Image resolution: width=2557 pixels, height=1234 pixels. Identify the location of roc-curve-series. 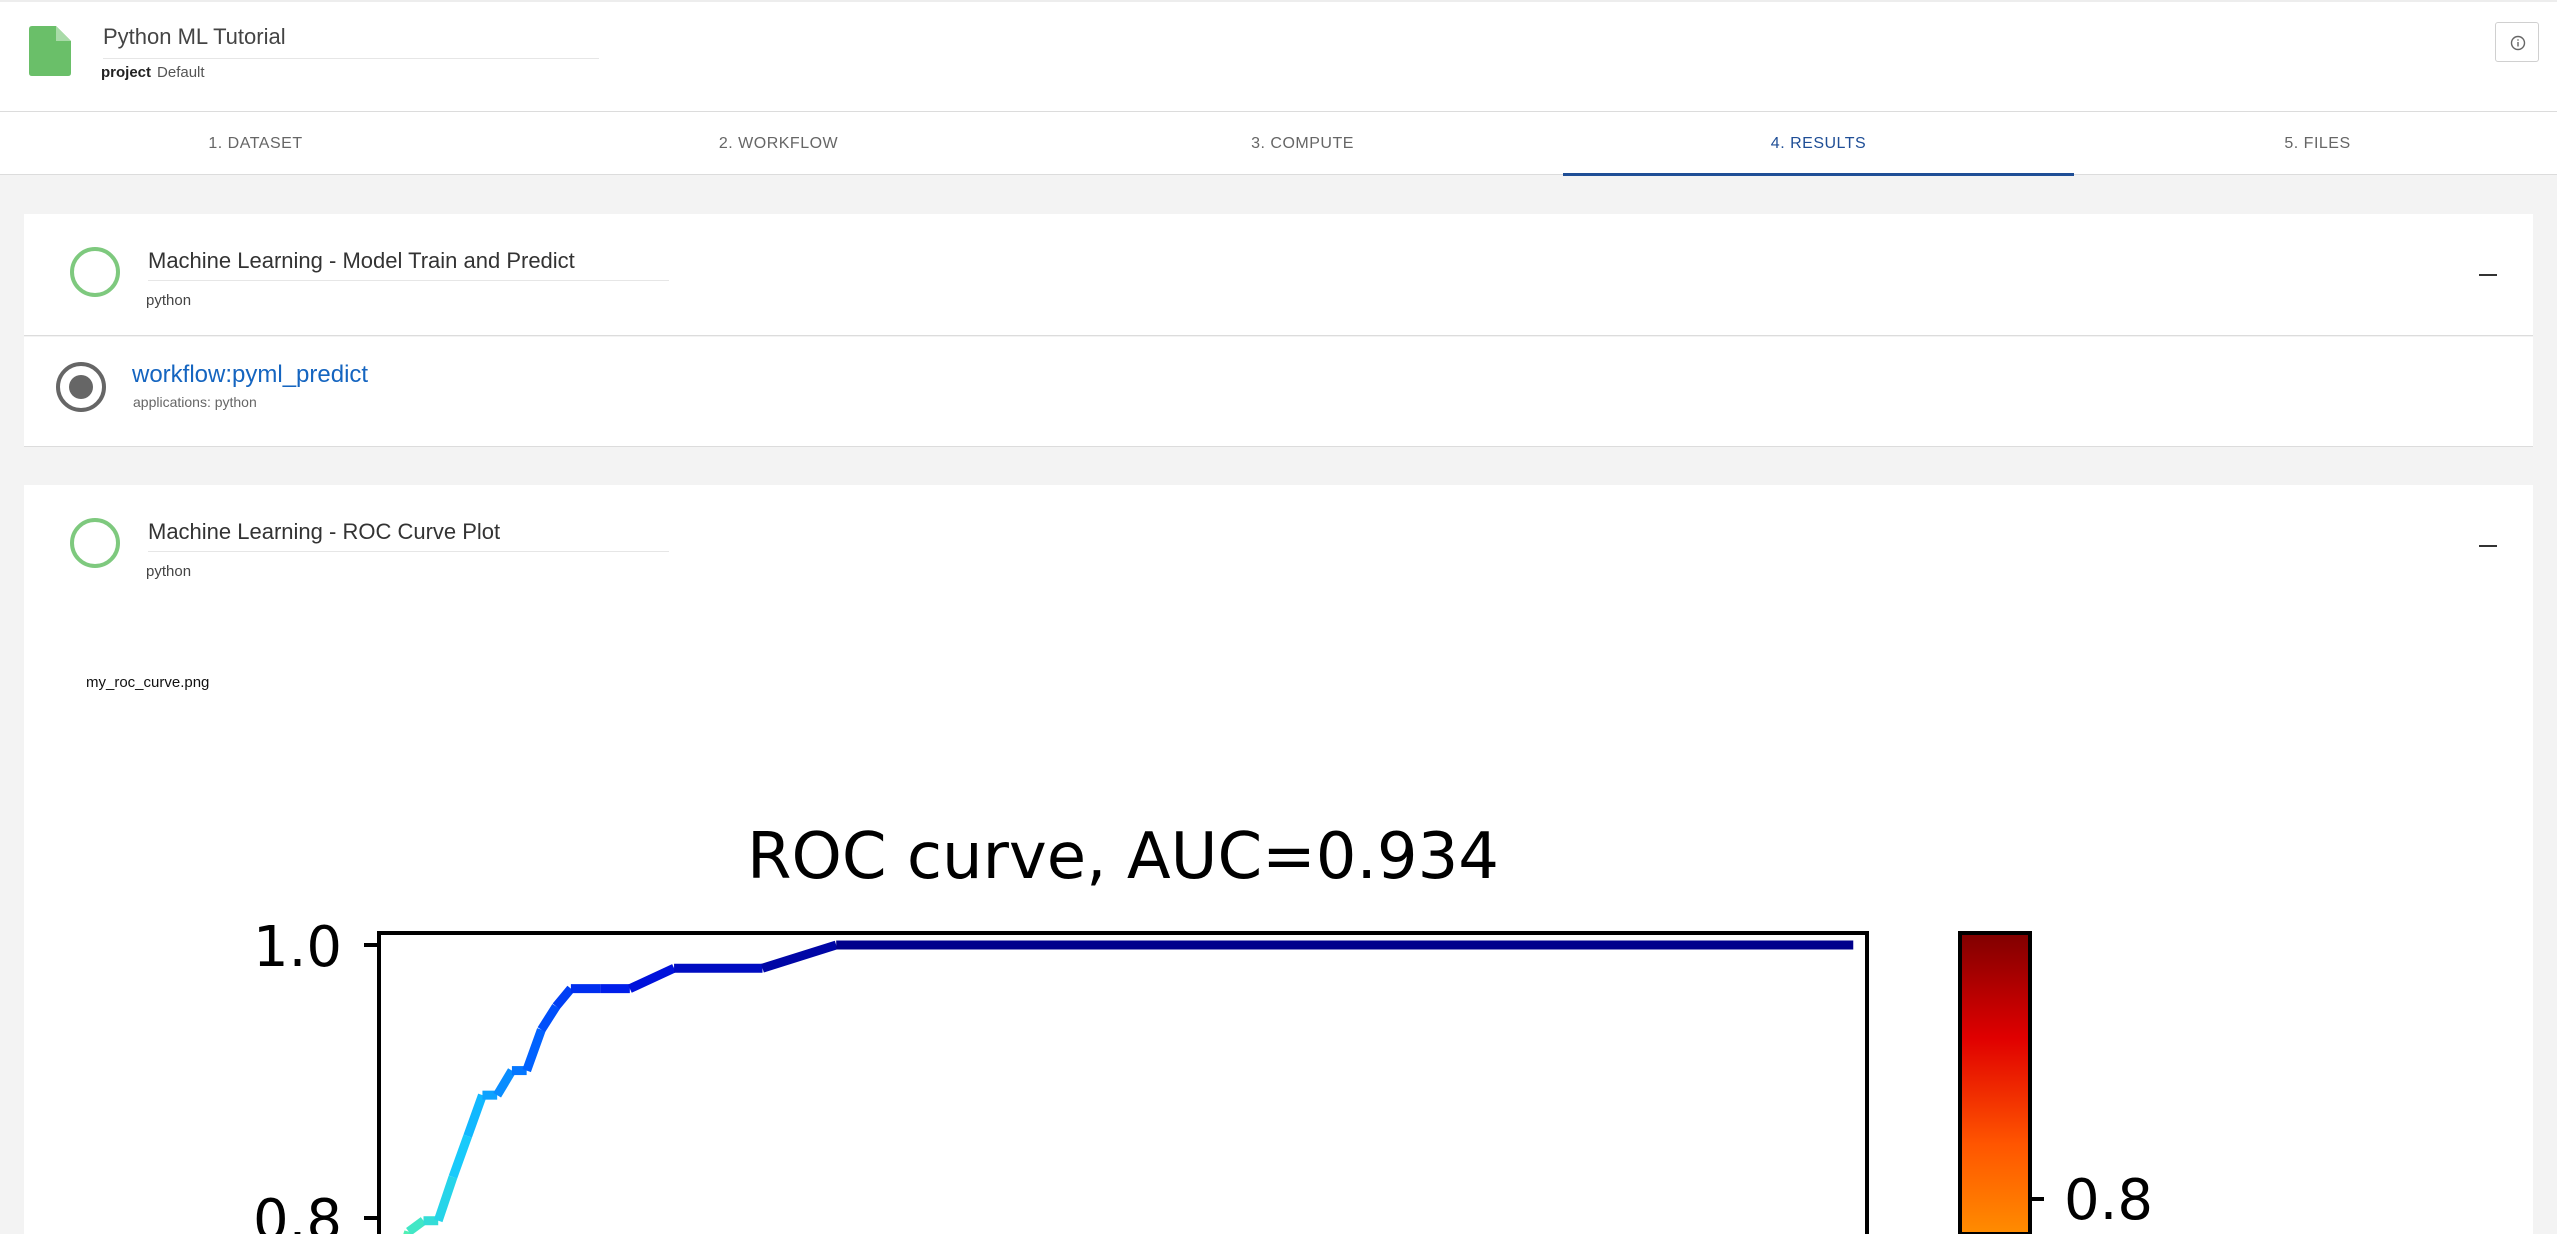
(1128, 1087).